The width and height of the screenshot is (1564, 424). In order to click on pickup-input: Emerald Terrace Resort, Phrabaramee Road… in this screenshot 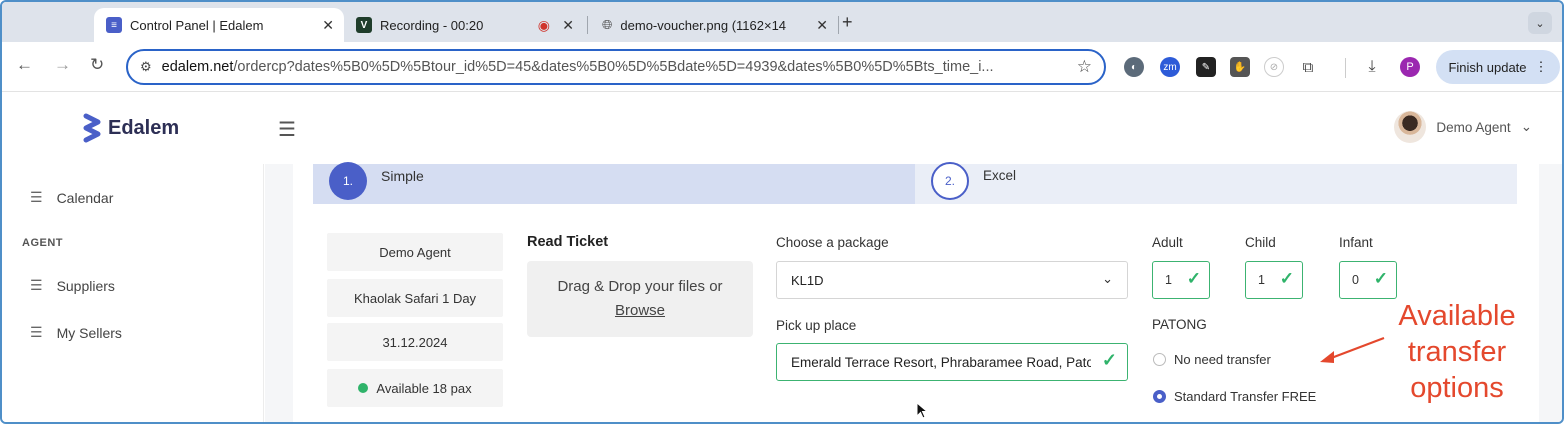, I will do `click(952, 362)`.